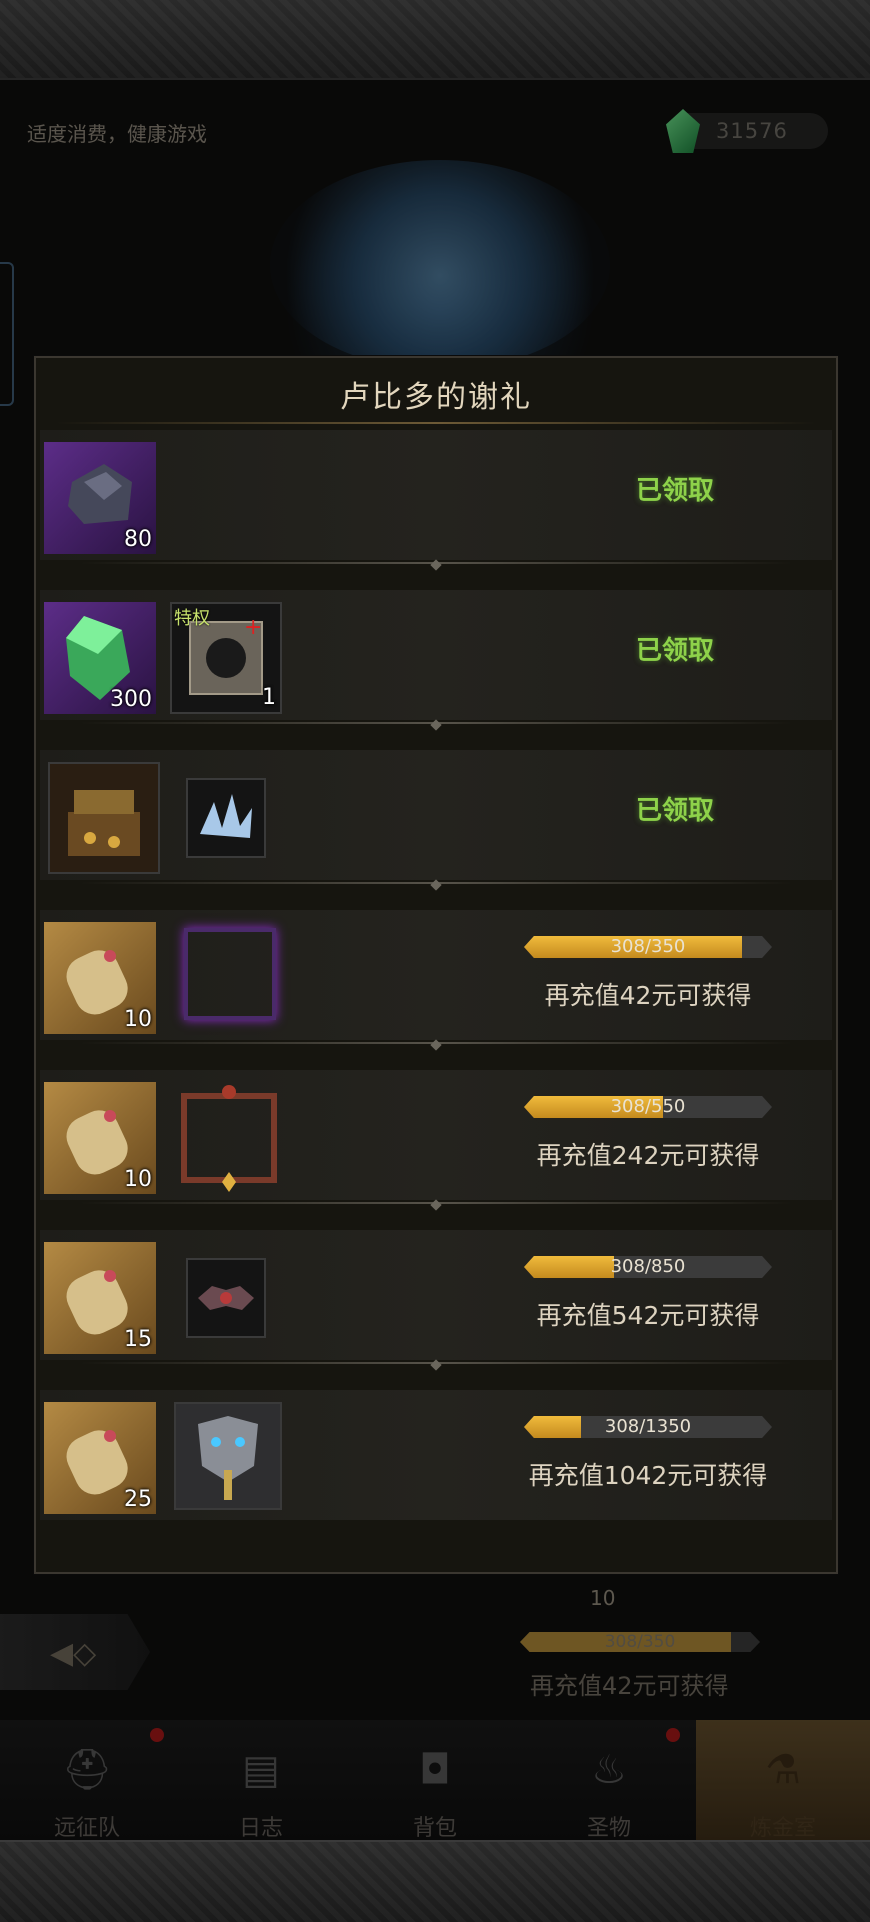 The width and height of the screenshot is (870, 1922). What do you see at coordinates (435, 40) in the screenshot?
I see `top-frame` at bounding box center [435, 40].